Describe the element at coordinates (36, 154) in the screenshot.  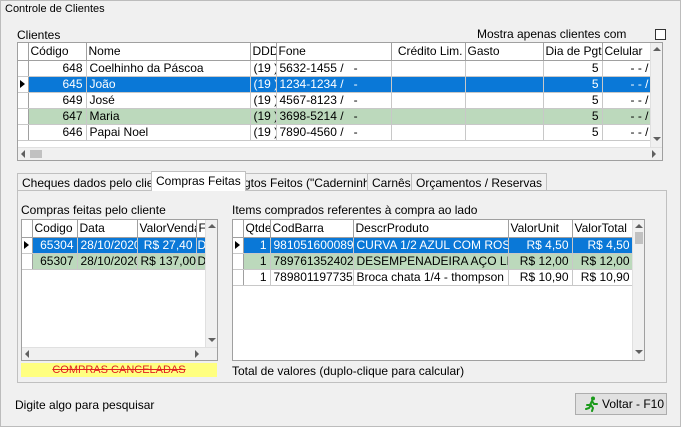
I see `hscroll-thumb` at that location.